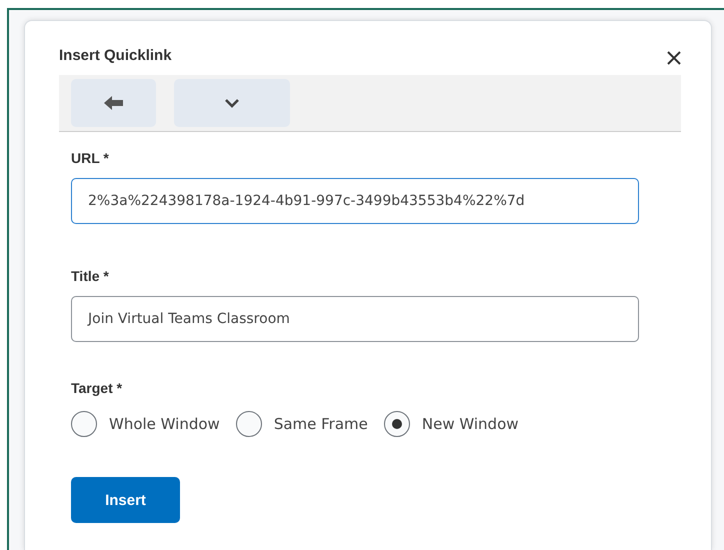 This screenshot has width=724, height=550. What do you see at coordinates (470, 424) in the screenshot?
I see `radio-label: New Window` at bounding box center [470, 424].